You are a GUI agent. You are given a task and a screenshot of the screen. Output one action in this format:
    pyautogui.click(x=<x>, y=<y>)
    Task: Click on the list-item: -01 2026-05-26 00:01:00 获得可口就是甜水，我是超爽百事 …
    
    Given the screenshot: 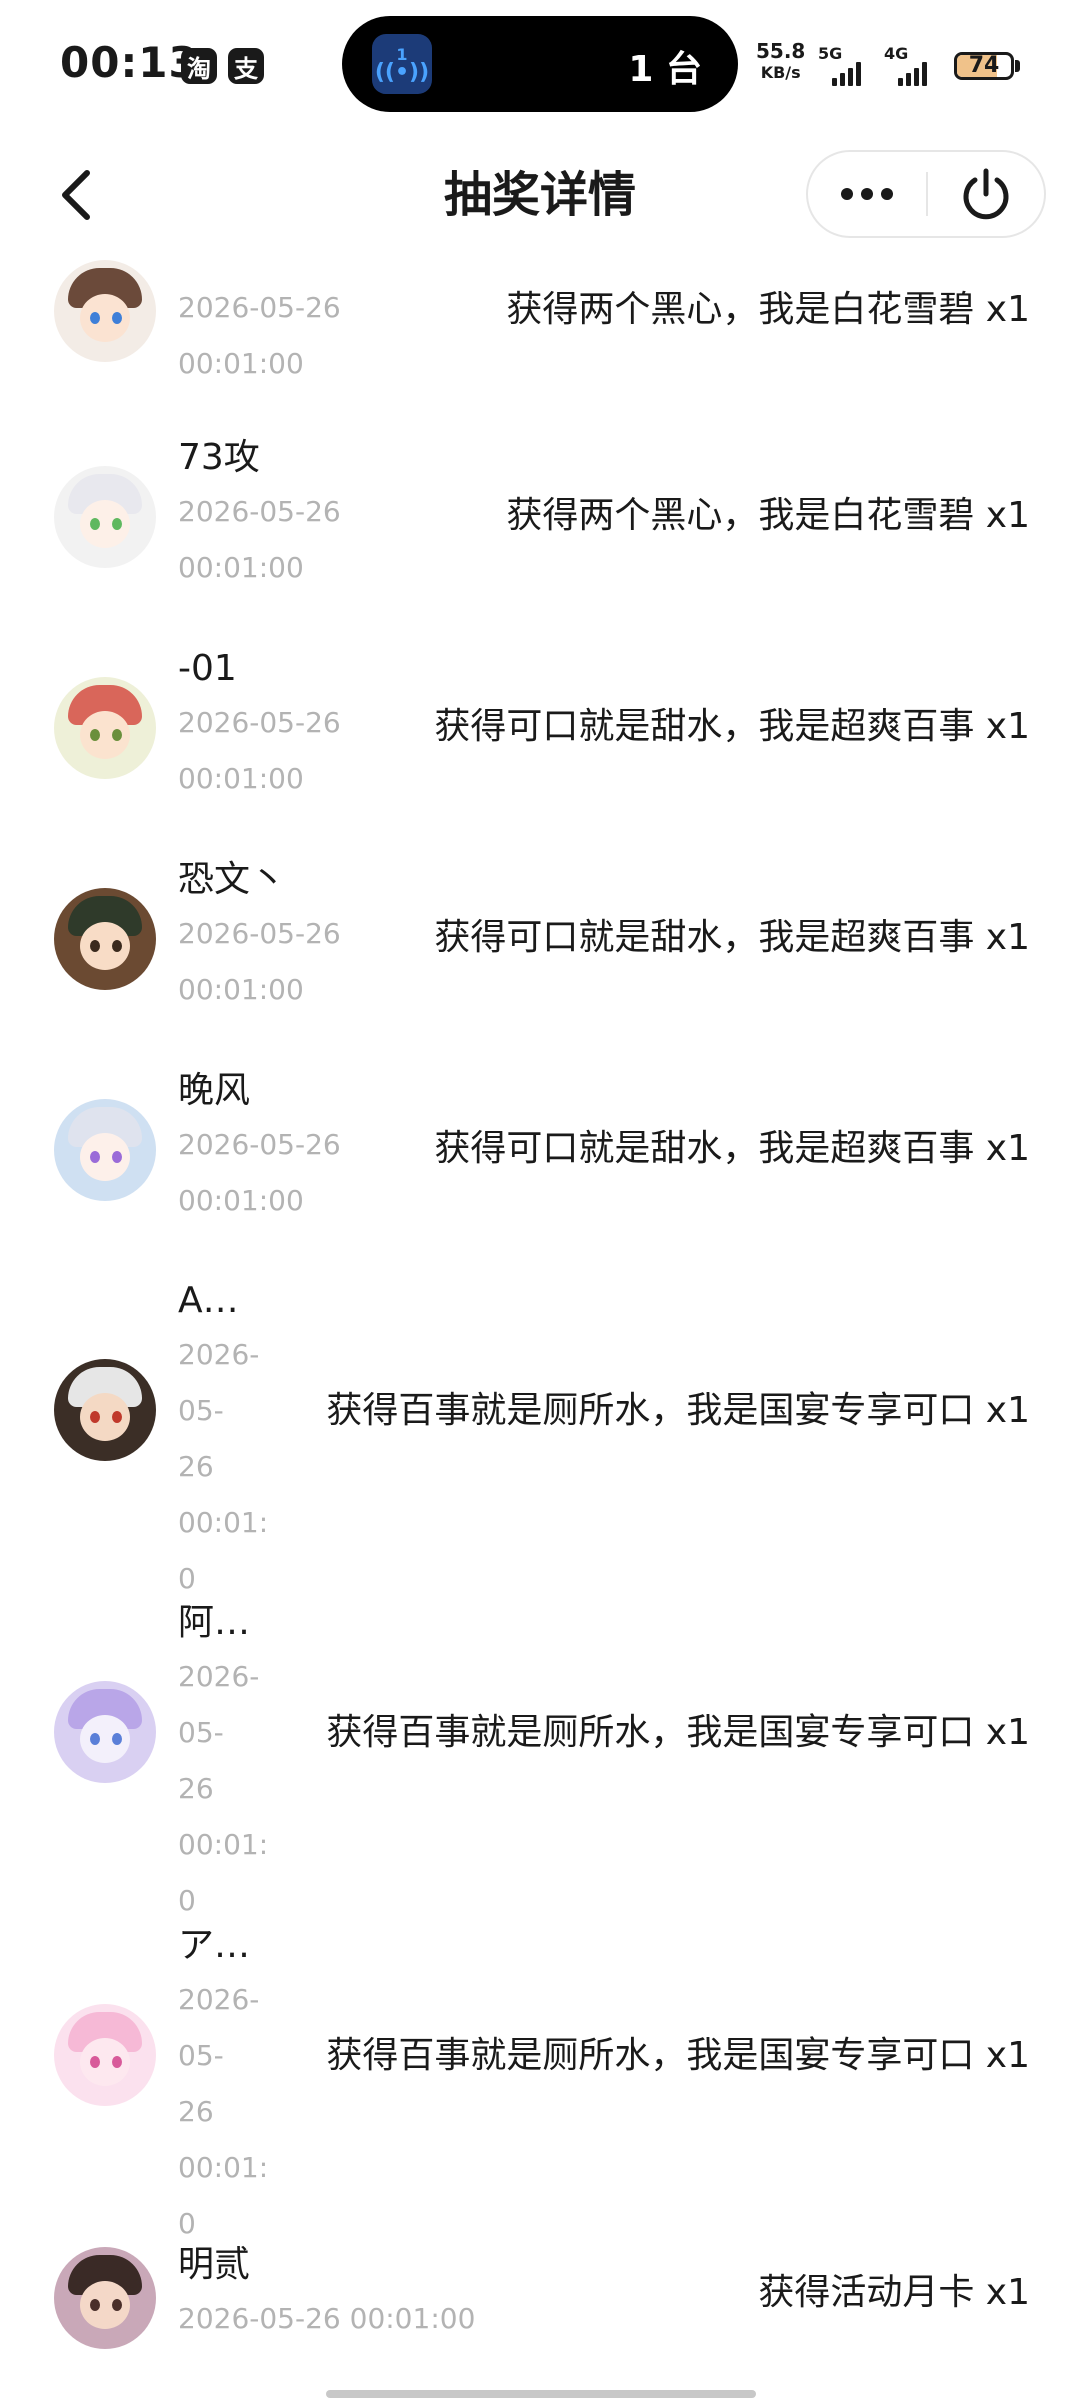 What is the action you would take?
    pyautogui.click(x=540, y=732)
    